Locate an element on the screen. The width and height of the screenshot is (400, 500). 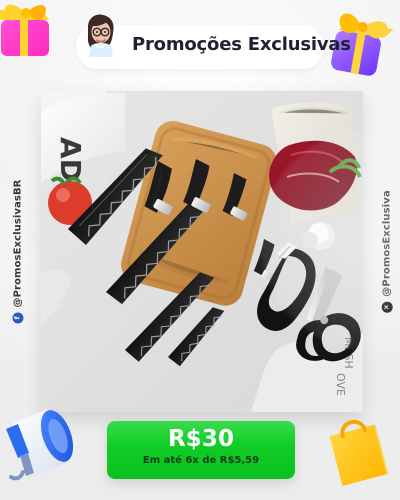
left-social-text: @PromosExclusivasBR is located at coordinates (18, 243).